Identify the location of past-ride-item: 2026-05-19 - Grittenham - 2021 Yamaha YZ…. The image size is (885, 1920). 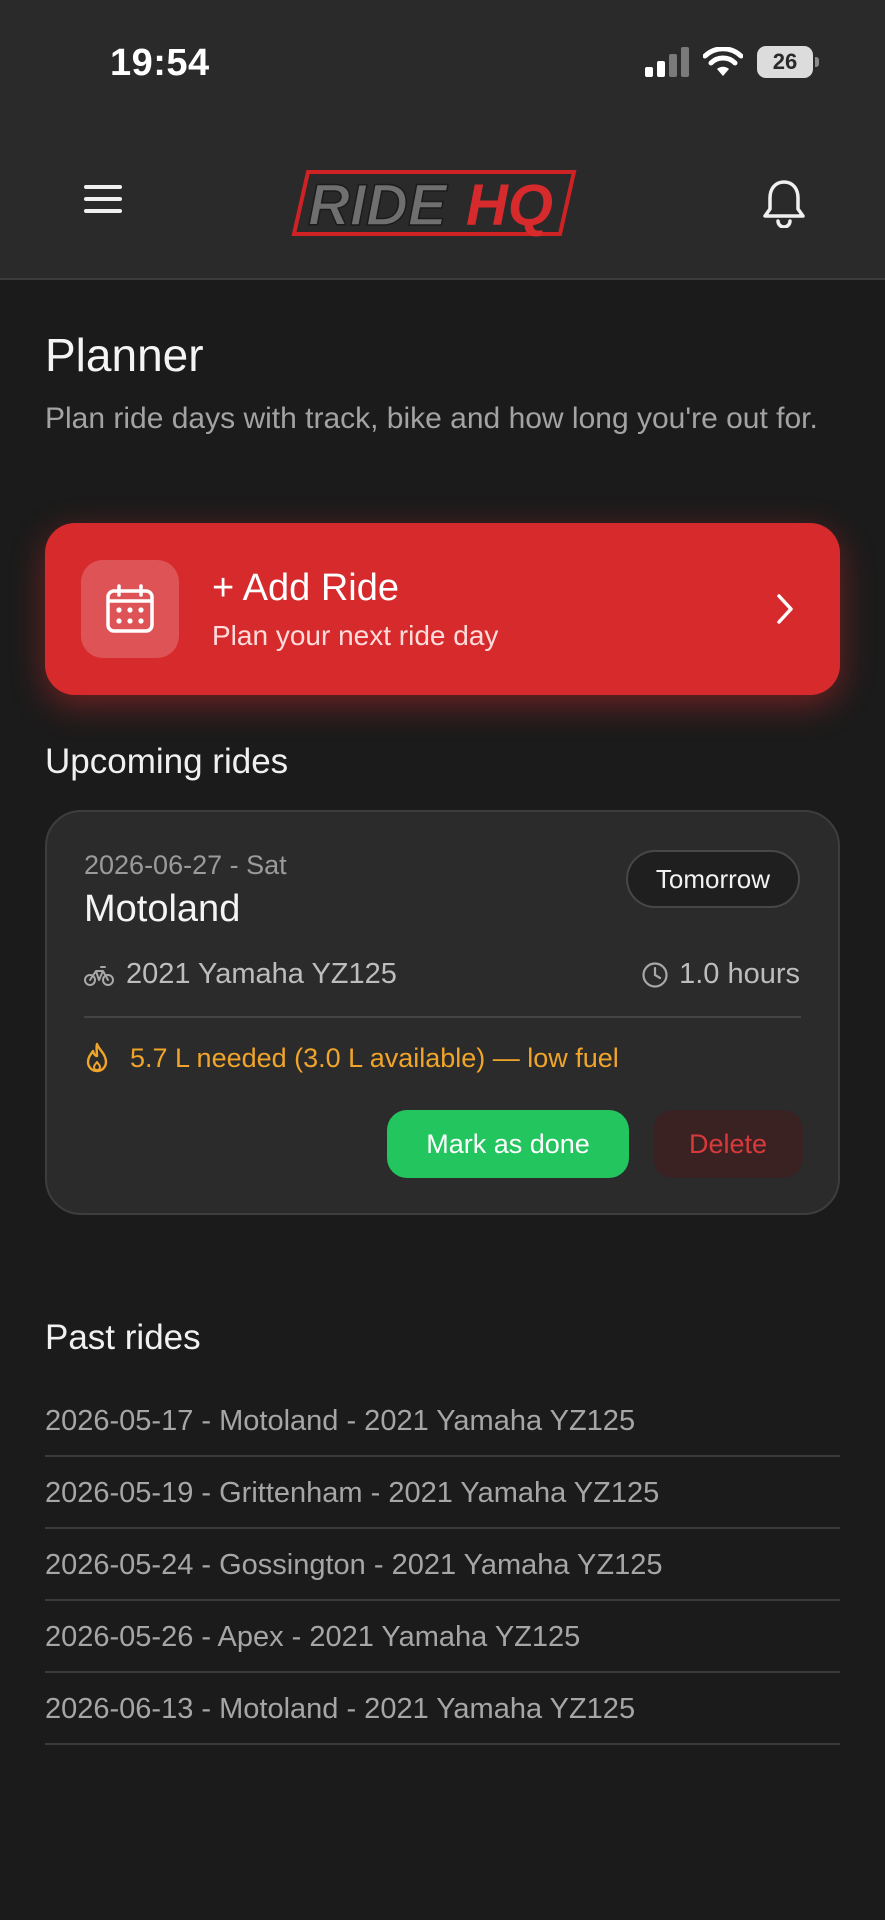
(442, 1493).